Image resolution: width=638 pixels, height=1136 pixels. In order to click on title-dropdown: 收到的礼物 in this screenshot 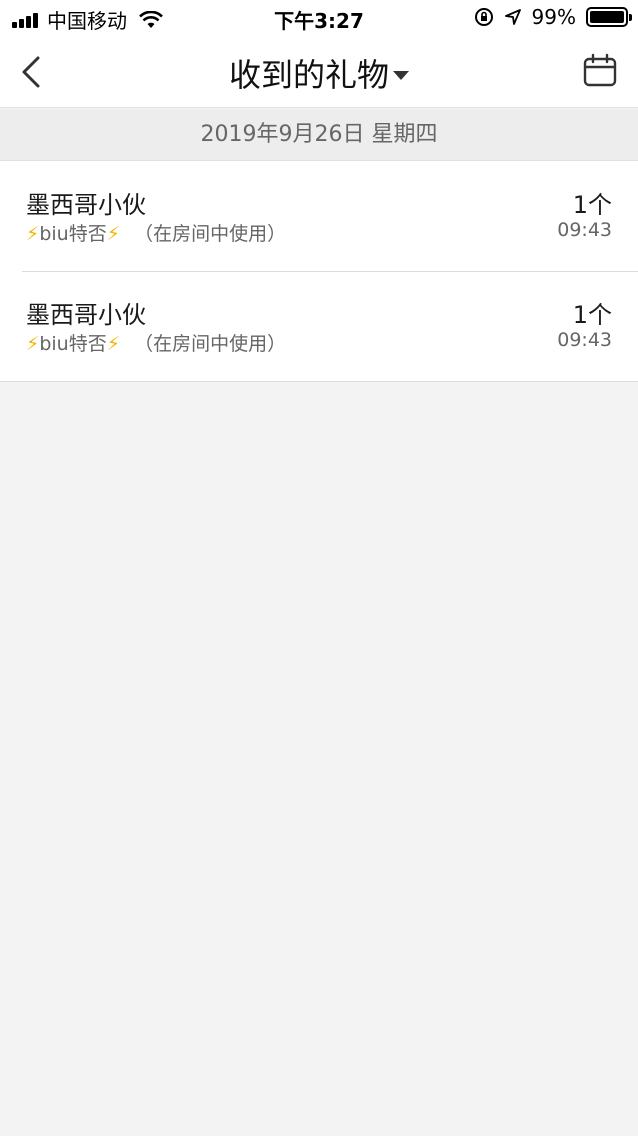, I will do `click(319, 73)`.